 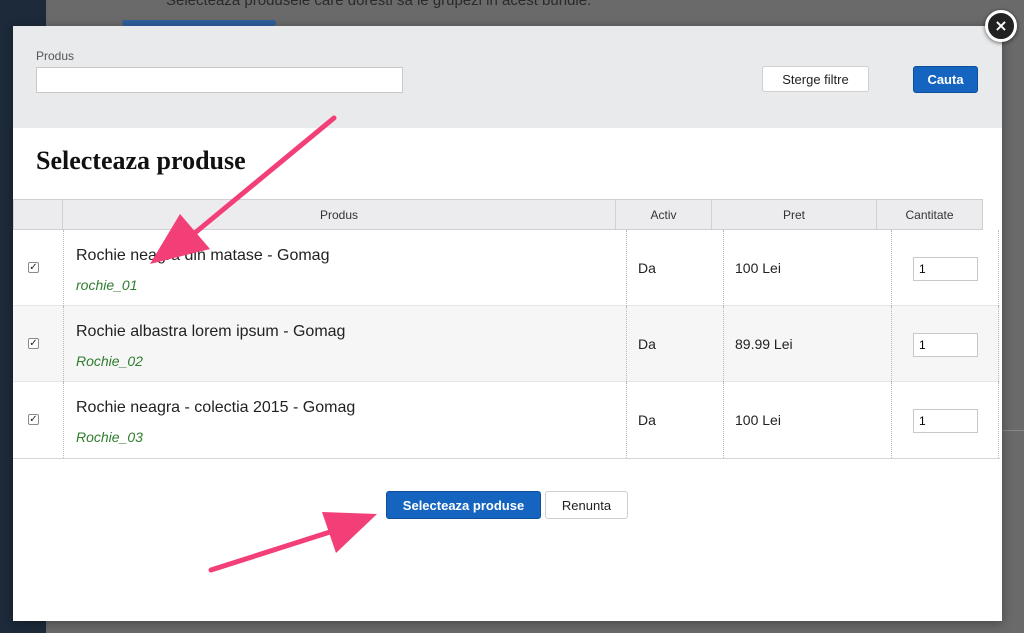 I want to click on filter-label: Produs, so click(x=55, y=56).